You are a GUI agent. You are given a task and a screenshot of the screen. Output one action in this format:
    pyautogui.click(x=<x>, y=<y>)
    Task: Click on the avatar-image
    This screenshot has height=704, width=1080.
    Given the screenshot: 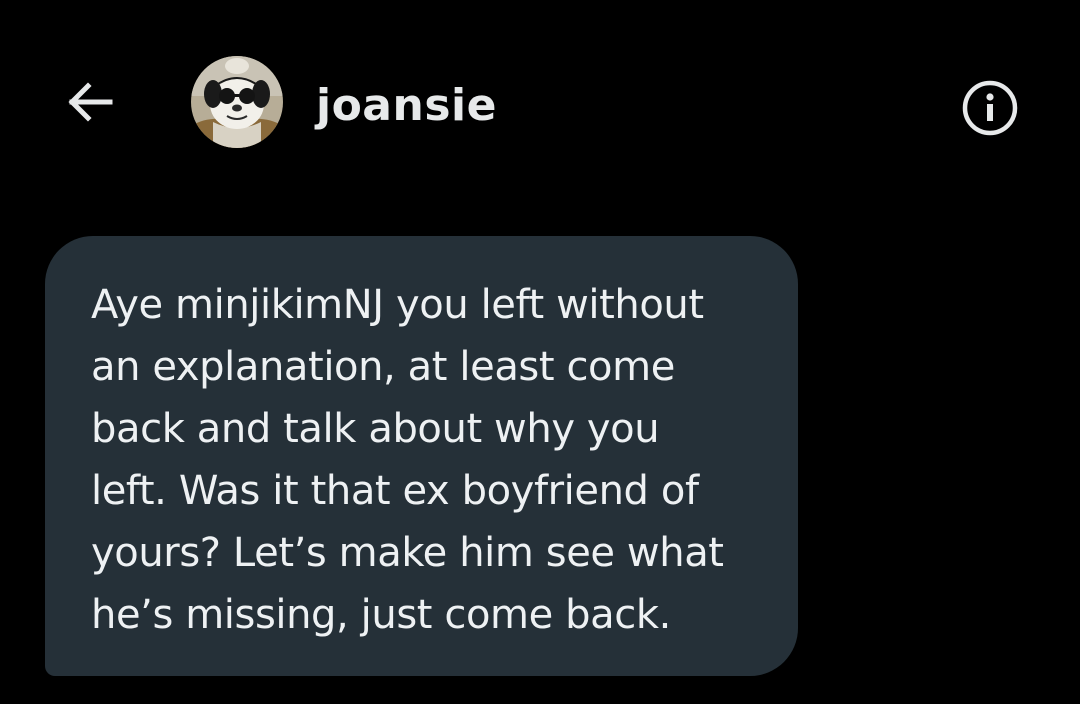 What is the action you would take?
    pyautogui.click(x=237, y=102)
    